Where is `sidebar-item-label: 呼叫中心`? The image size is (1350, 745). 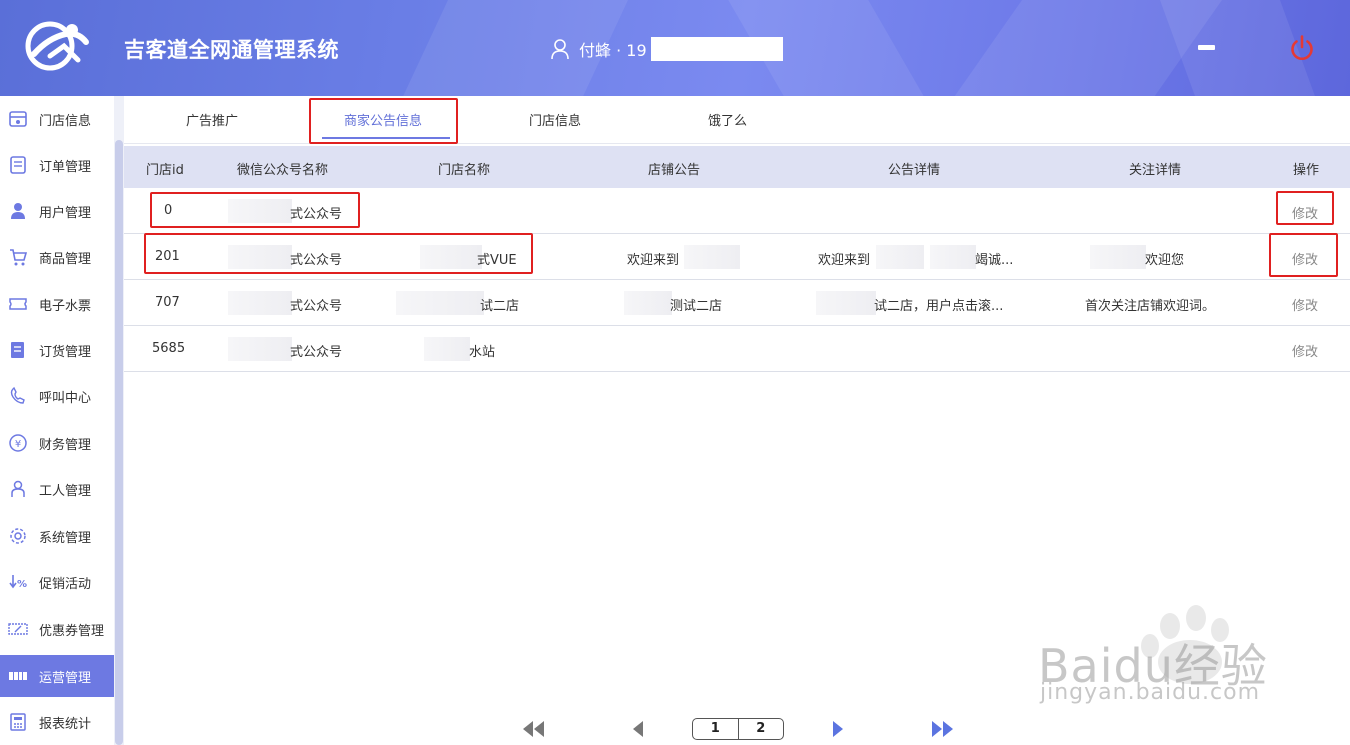 sidebar-item-label: 呼叫中心 is located at coordinates (65, 398).